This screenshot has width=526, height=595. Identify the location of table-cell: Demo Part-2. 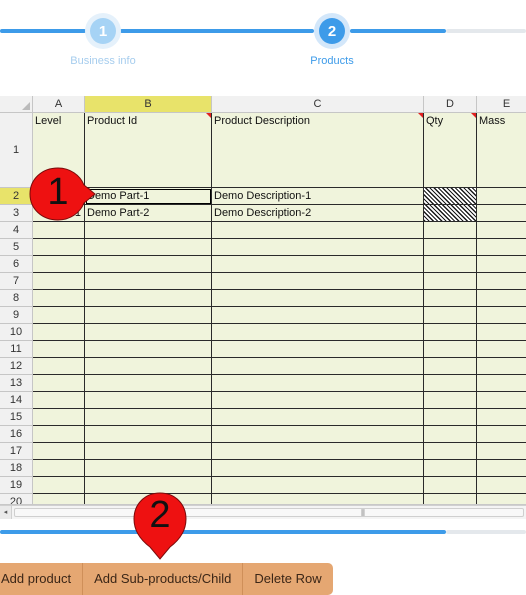
(148, 213).